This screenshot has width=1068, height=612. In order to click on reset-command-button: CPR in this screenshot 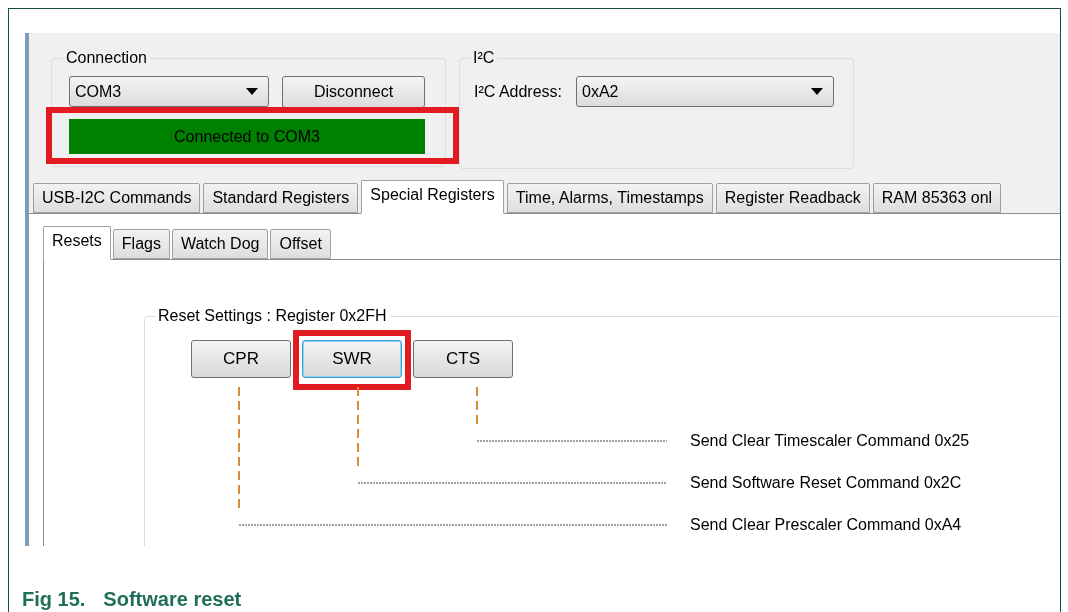, I will do `click(241, 359)`.